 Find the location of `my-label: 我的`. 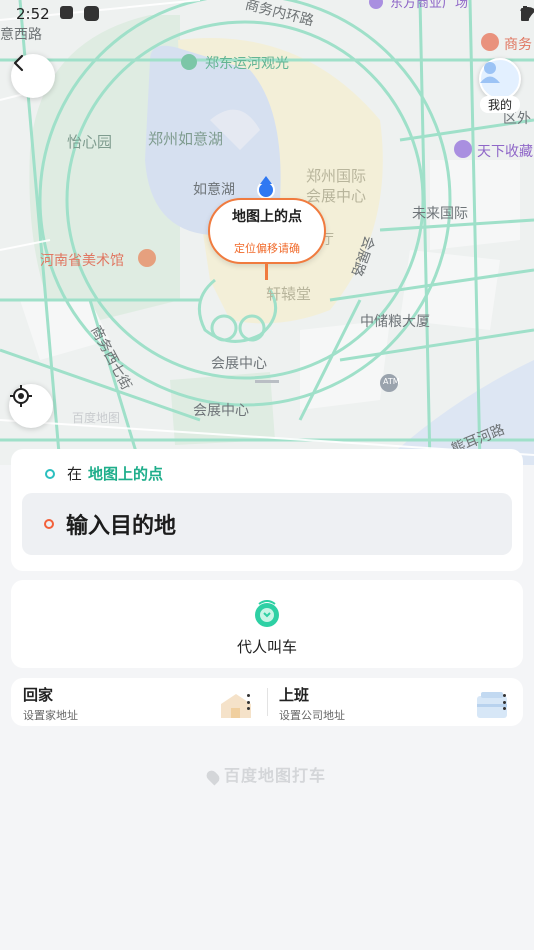

my-label: 我的 is located at coordinates (500, 104).